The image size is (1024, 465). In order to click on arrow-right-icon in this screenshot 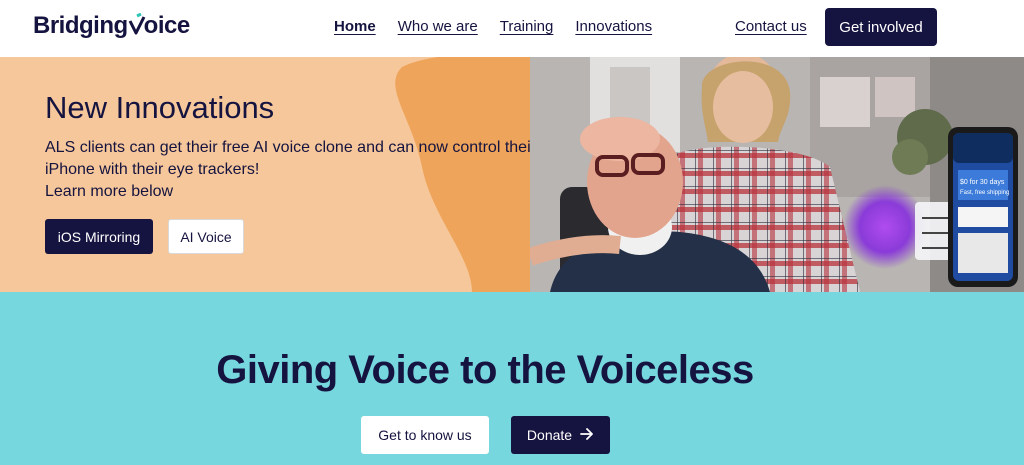, I will do `click(587, 435)`.